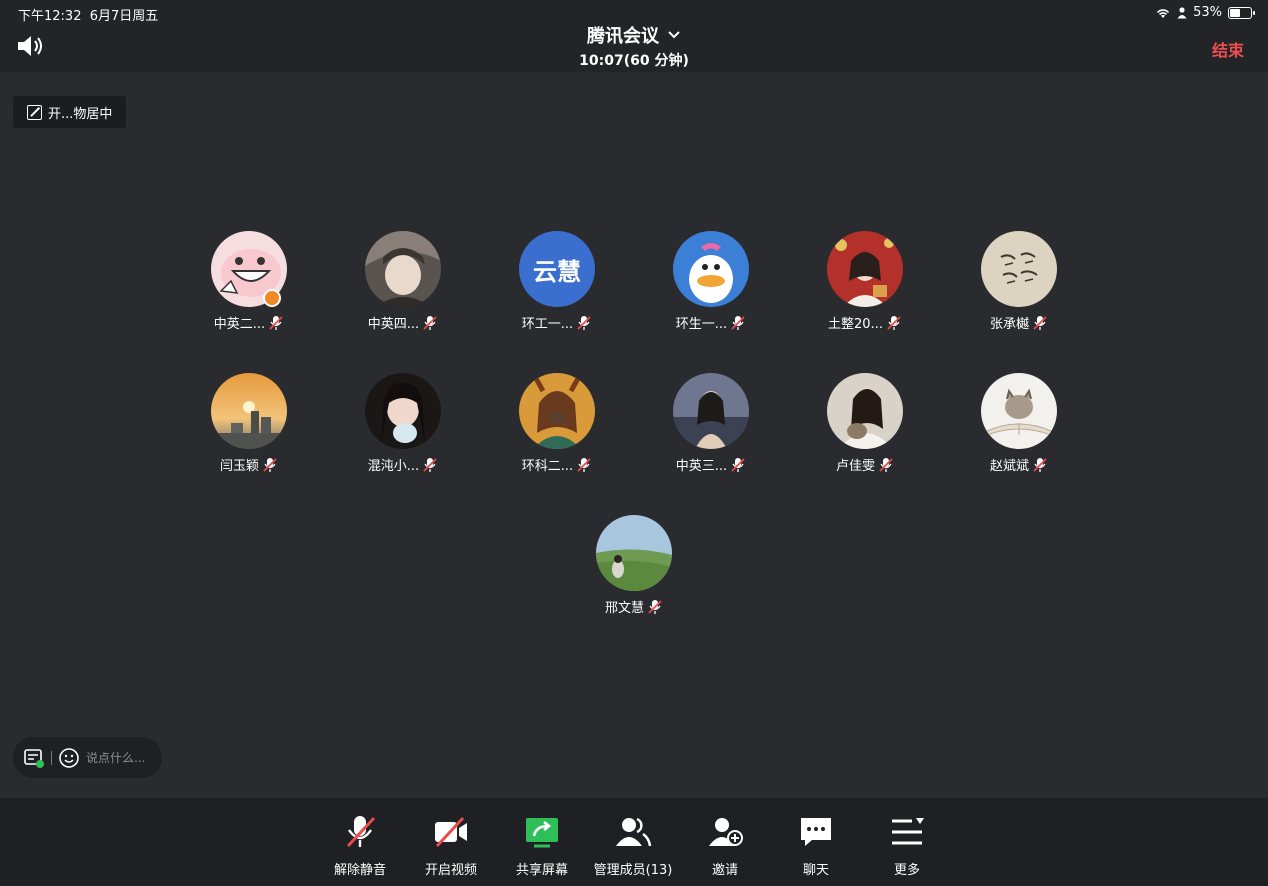  Describe the element at coordinates (1241, 12) in the screenshot. I see `battery-icon` at that location.